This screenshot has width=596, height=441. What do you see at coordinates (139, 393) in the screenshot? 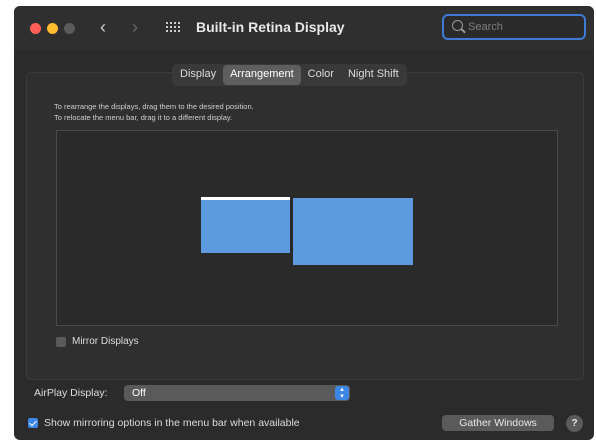
I see `airplay-selected-value: Off` at bounding box center [139, 393].